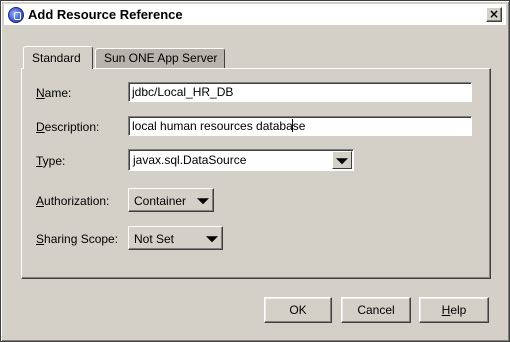 The width and height of the screenshot is (510, 342). What do you see at coordinates (494, 14) in the screenshot?
I see `close-button: ×` at bounding box center [494, 14].